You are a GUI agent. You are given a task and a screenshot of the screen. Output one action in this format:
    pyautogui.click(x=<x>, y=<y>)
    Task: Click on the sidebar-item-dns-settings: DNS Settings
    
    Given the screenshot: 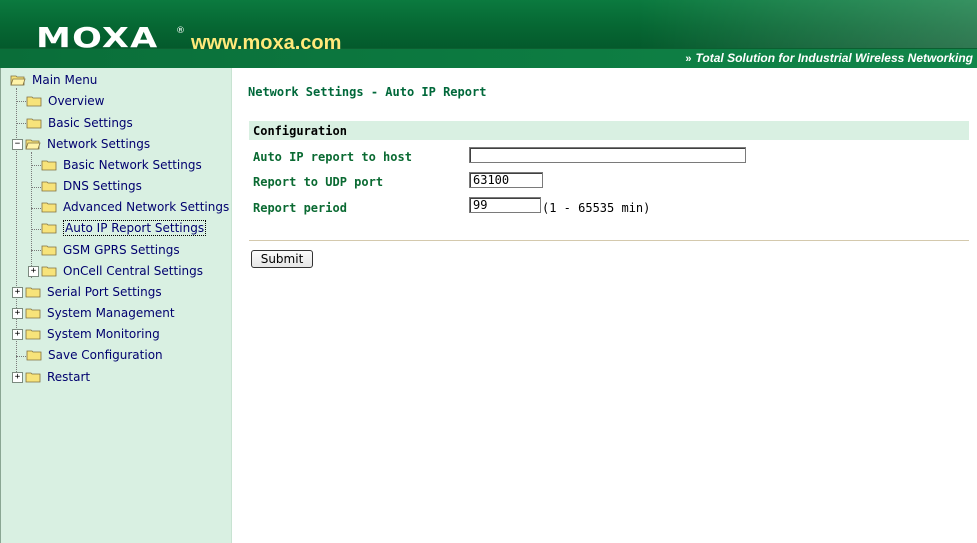 What is the action you would take?
    pyautogui.click(x=91, y=186)
    